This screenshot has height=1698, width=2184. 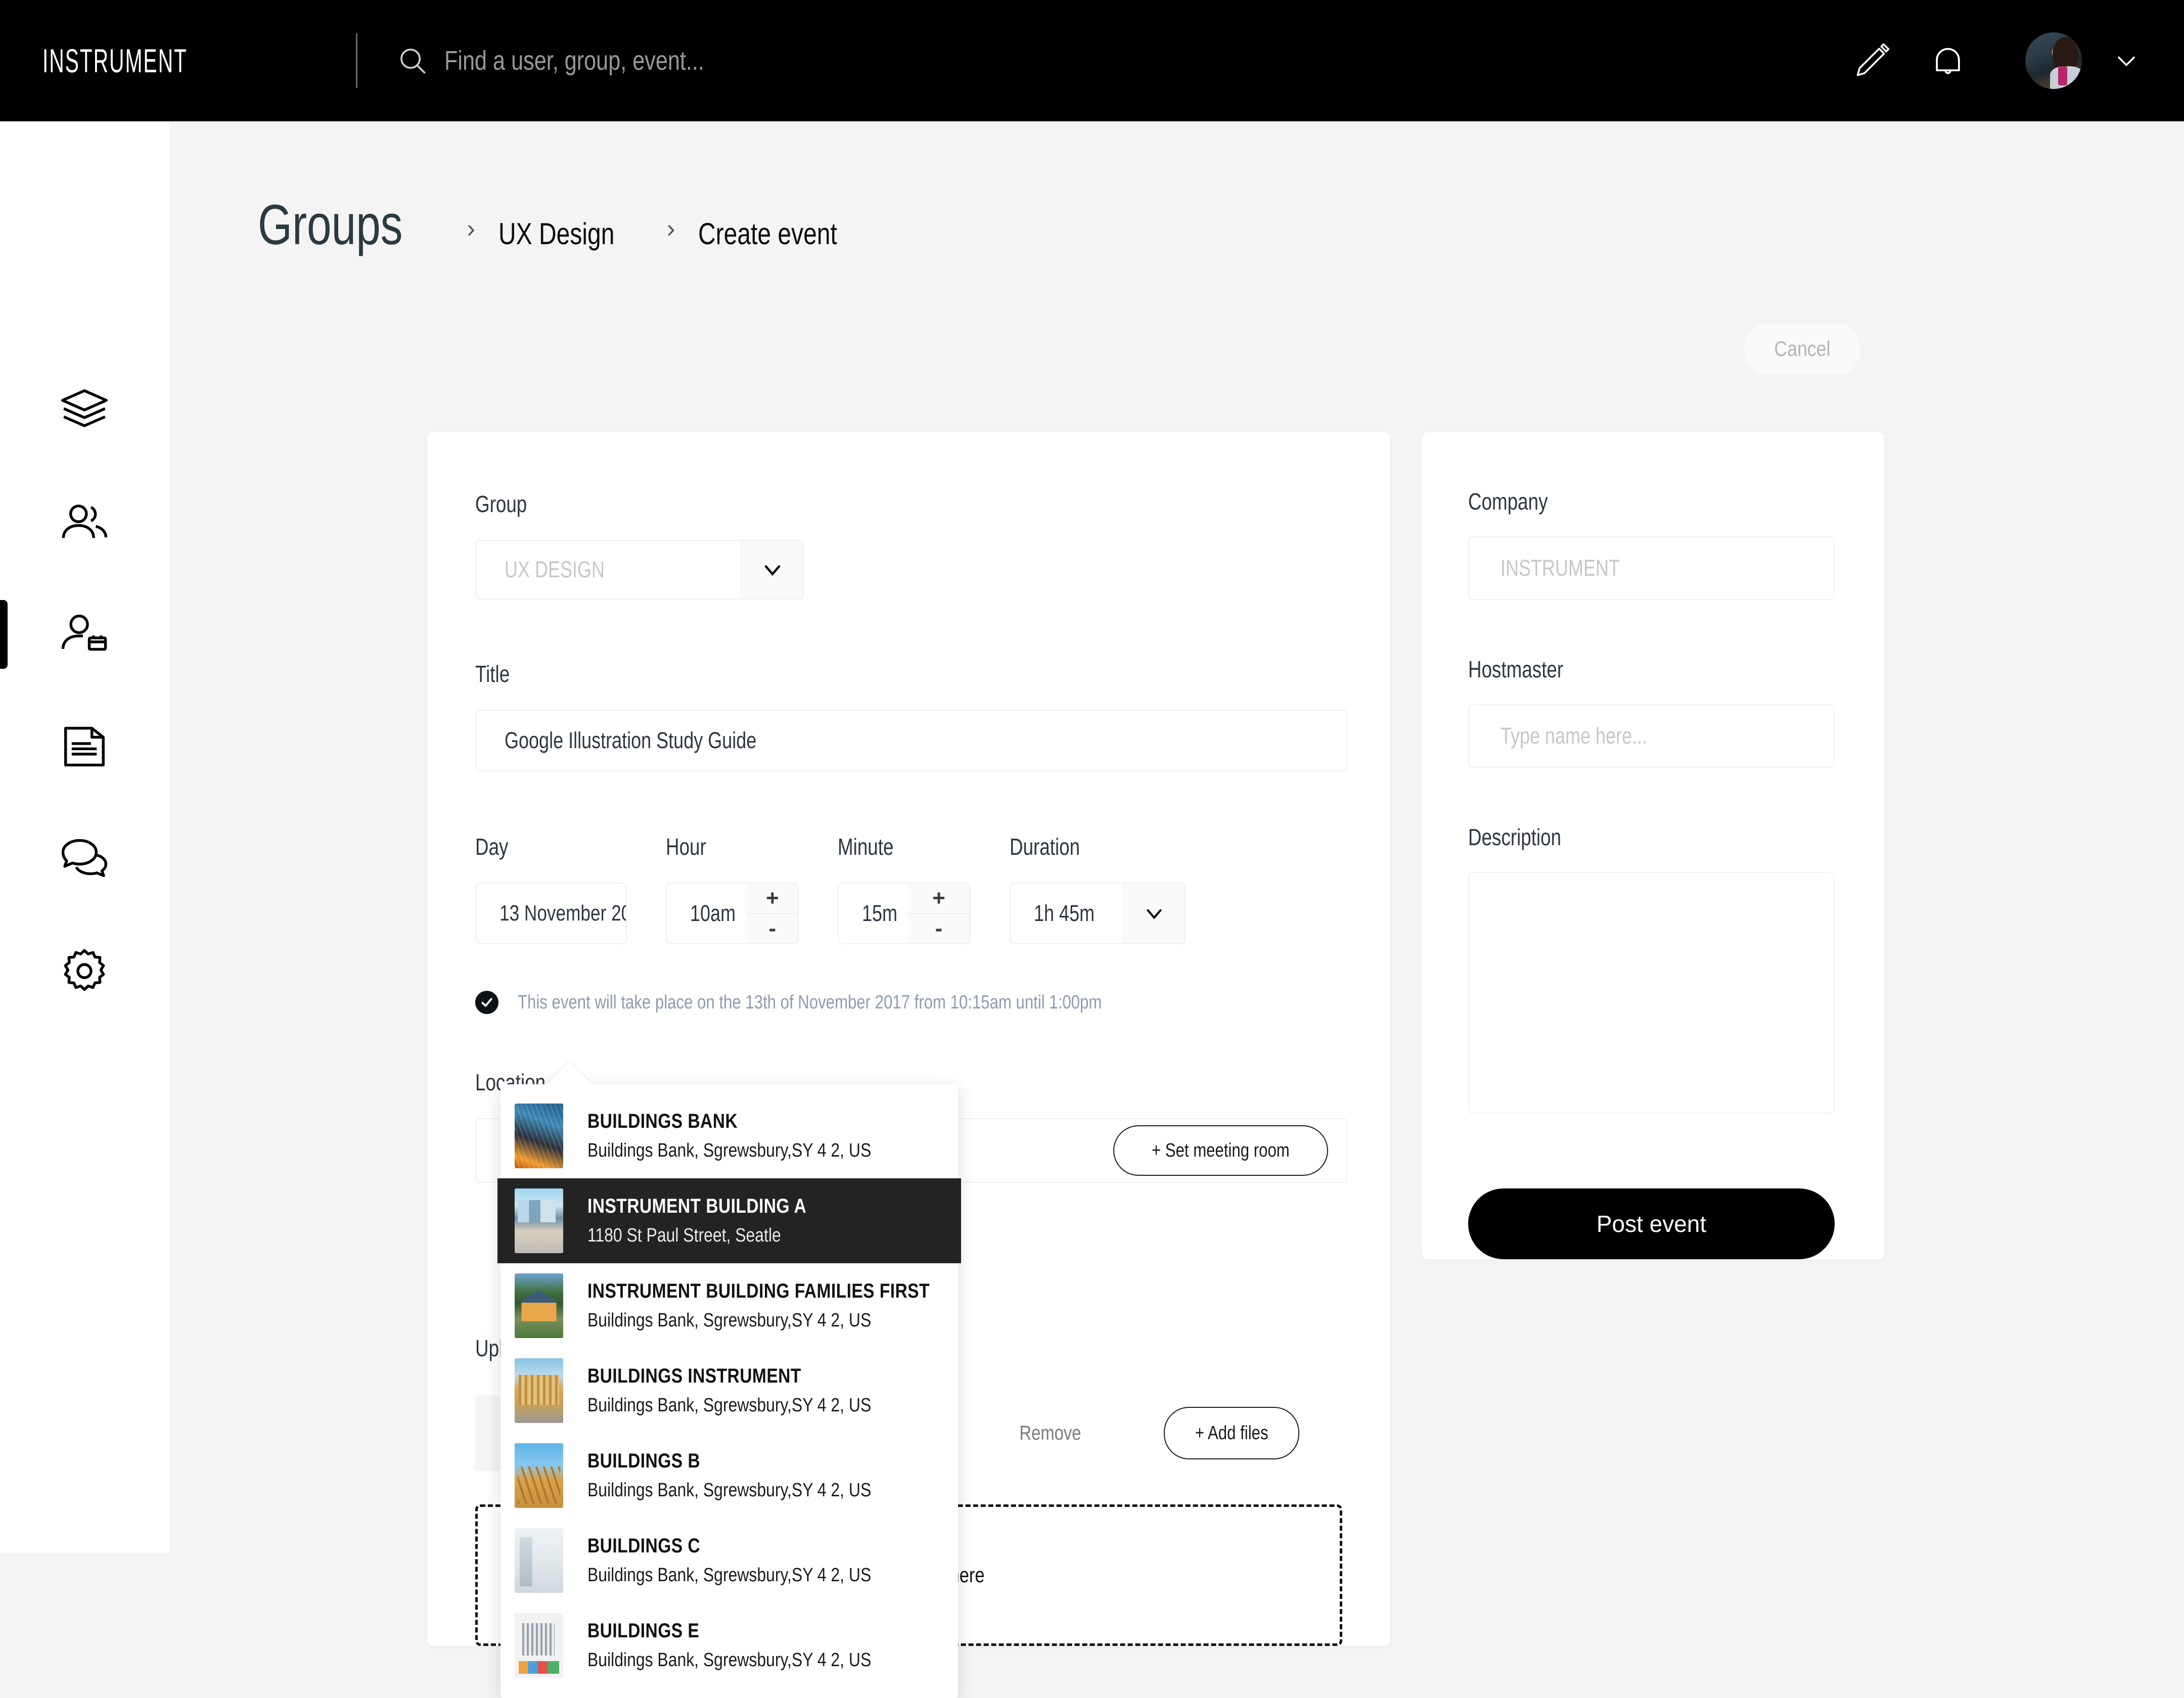 What do you see at coordinates (880, 913) in the screenshot?
I see `minute-value: 15m` at bounding box center [880, 913].